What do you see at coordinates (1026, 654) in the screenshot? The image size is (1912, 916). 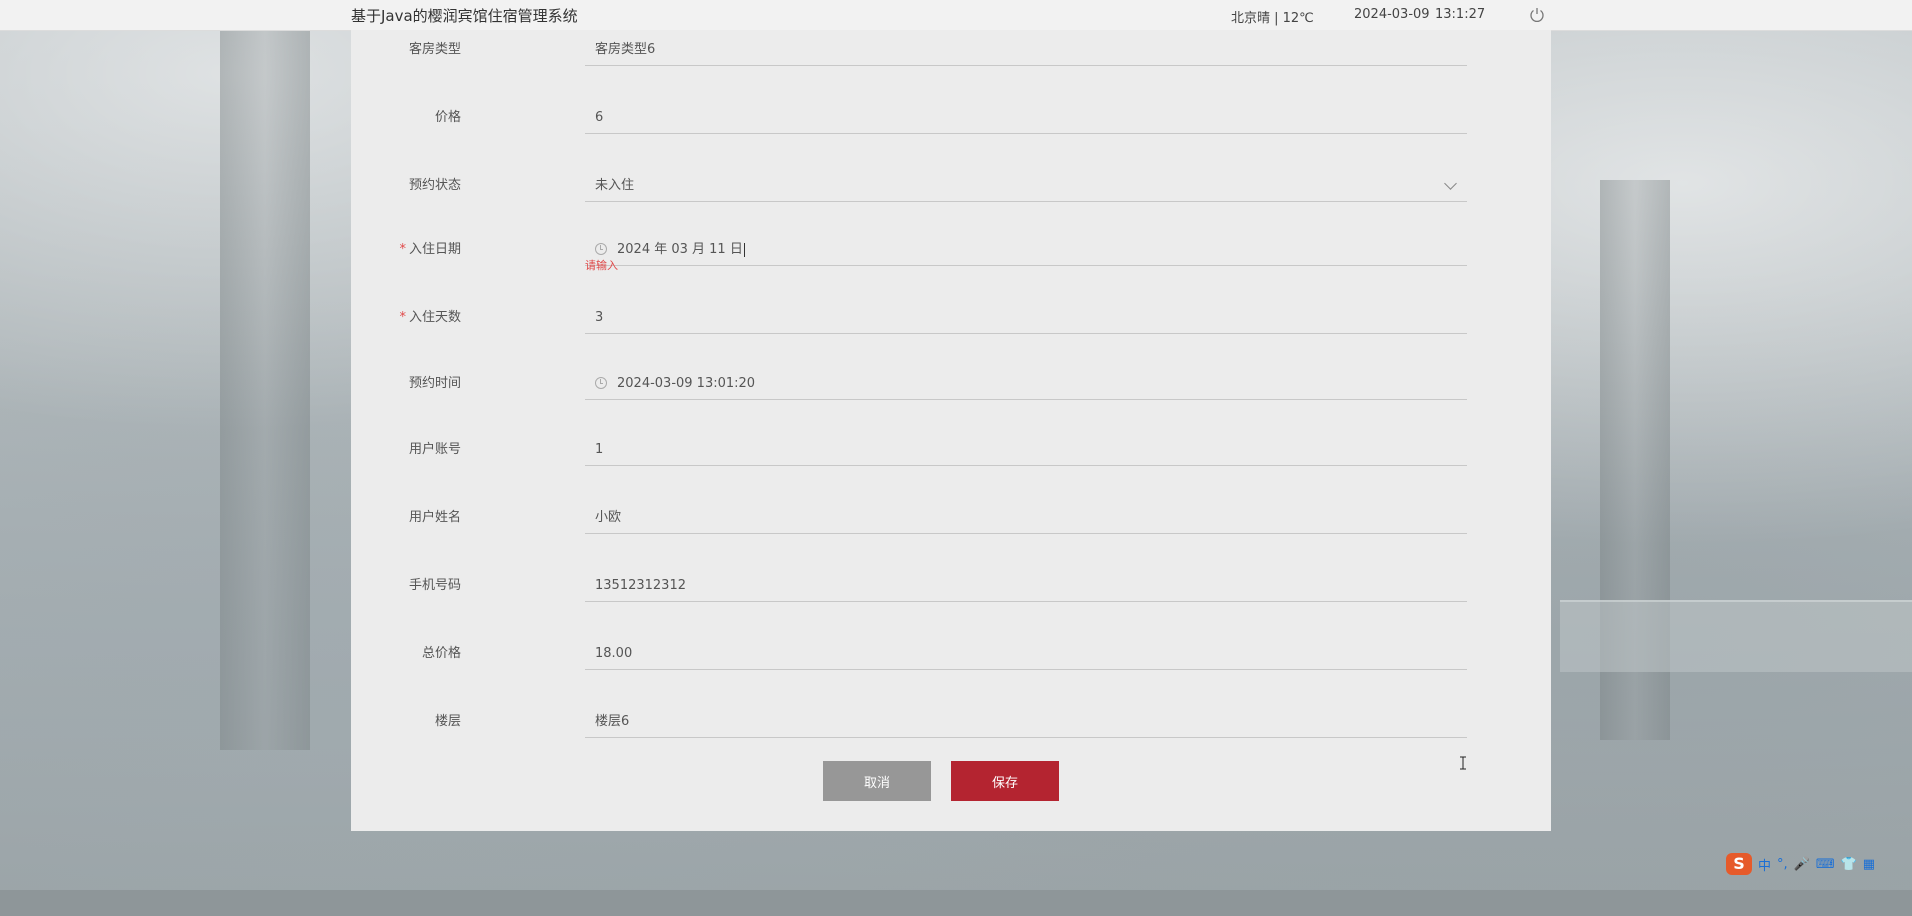 I see `total-price-field: 18.00` at bounding box center [1026, 654].